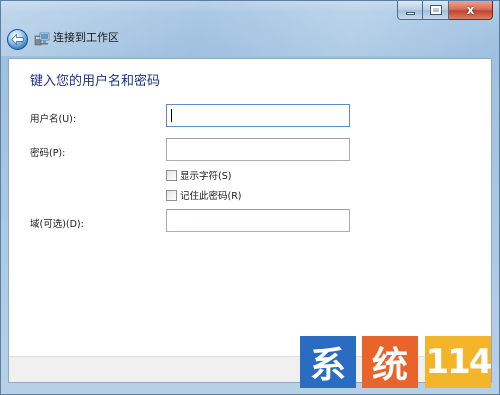 The height and width of the screenshot is (395, 500). What do you see at coordinates (206, 176) in the screenshot?
I see `show-characters-label: 显示字符(S)` at bounding box center [206, 176].